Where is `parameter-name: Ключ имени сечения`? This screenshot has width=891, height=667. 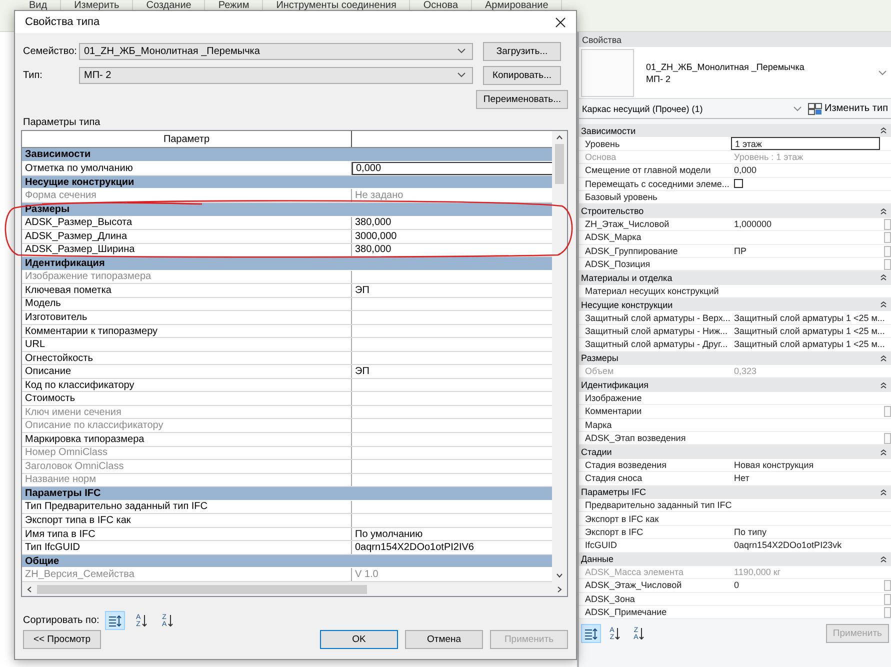
parameter-name: Ключ имени сечения is located at coordinates (187, 412).